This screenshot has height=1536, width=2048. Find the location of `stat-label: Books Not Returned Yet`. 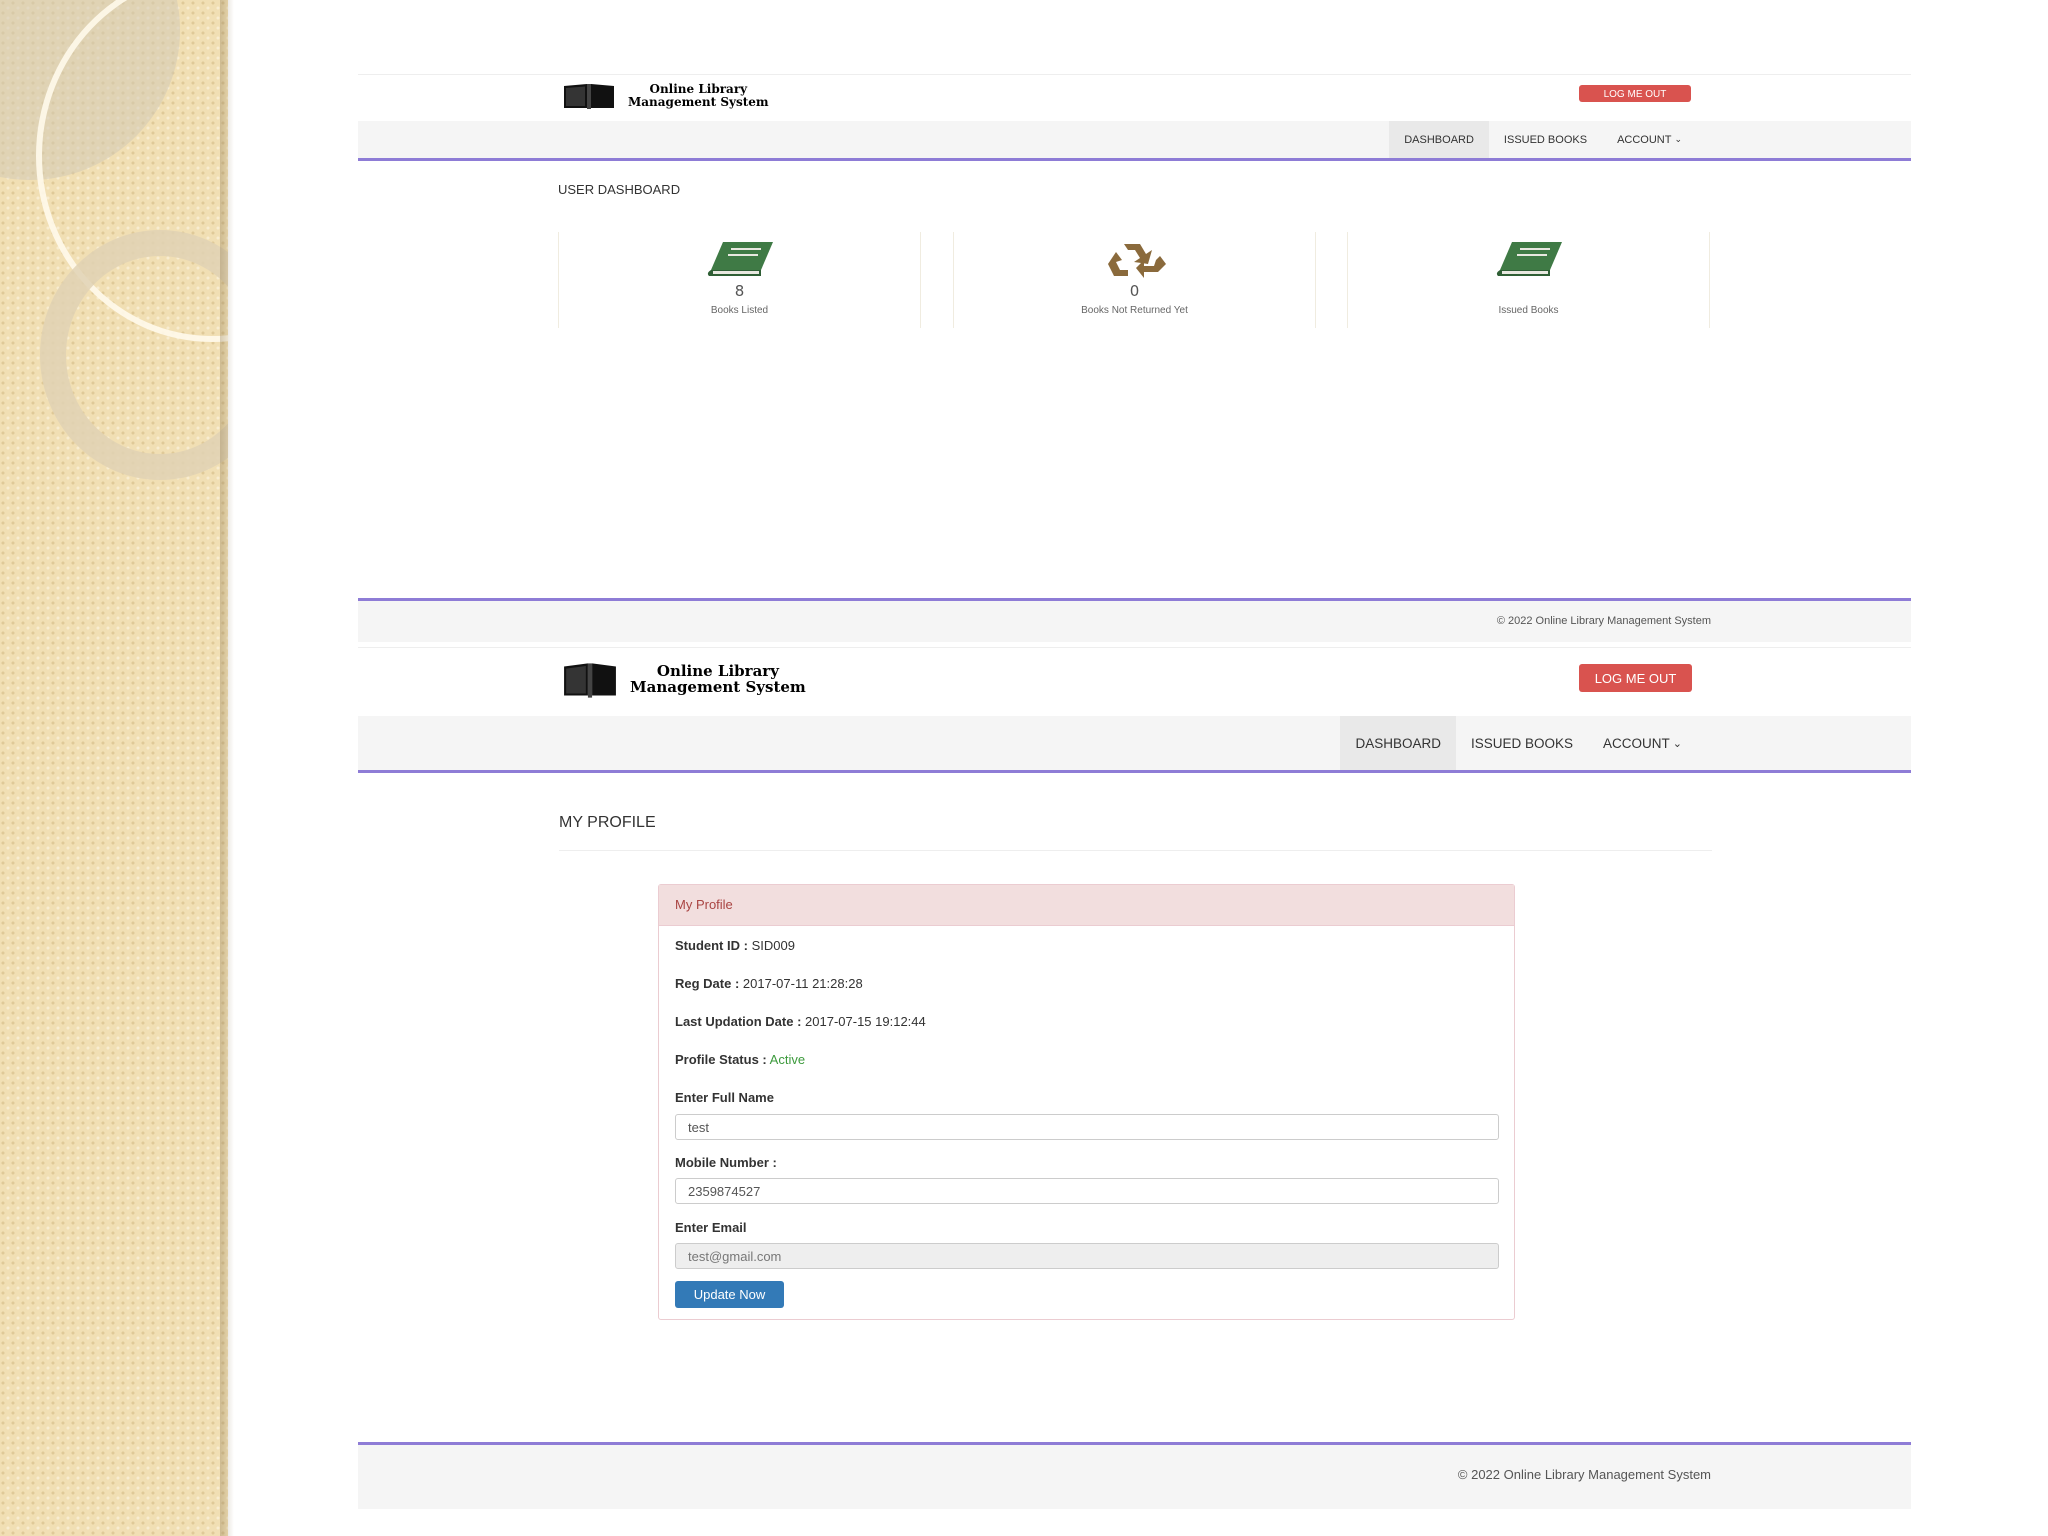

stat-label: Books Not Returned Yet is located at coordinates (1134, 310).